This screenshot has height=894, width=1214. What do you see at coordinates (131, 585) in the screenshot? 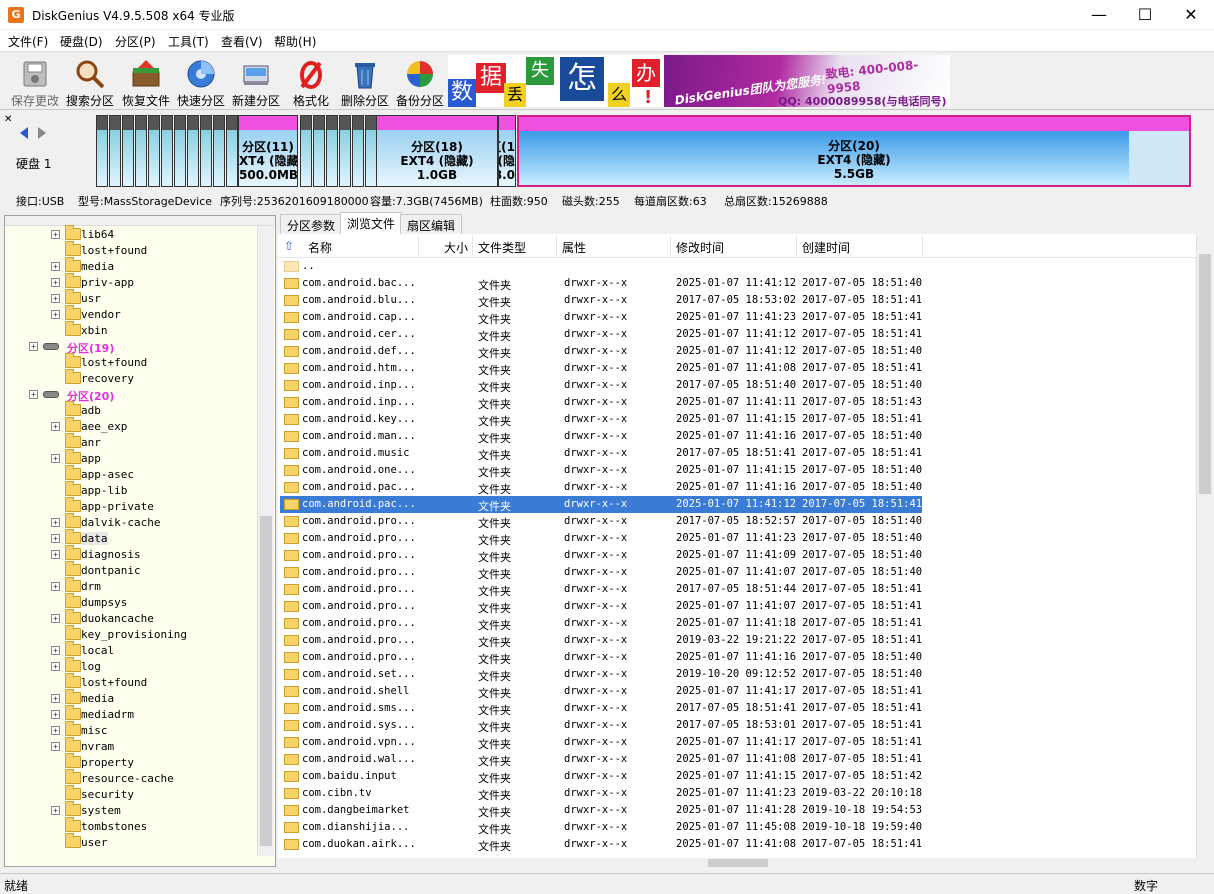
I see `tree-item: + drm` at bounding box center [131, 585].